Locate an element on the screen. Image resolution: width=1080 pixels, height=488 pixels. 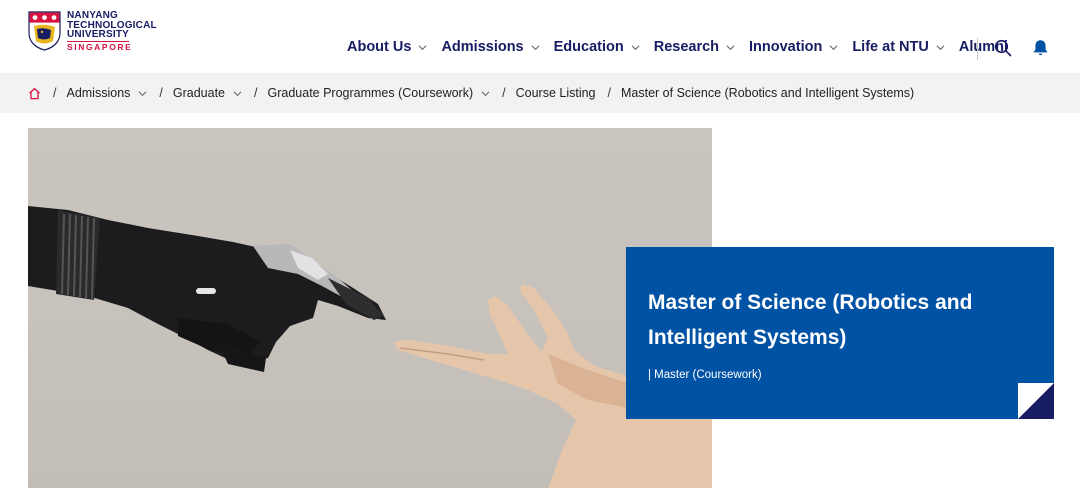
nav-research: Research is located at coordinates (694, 47).